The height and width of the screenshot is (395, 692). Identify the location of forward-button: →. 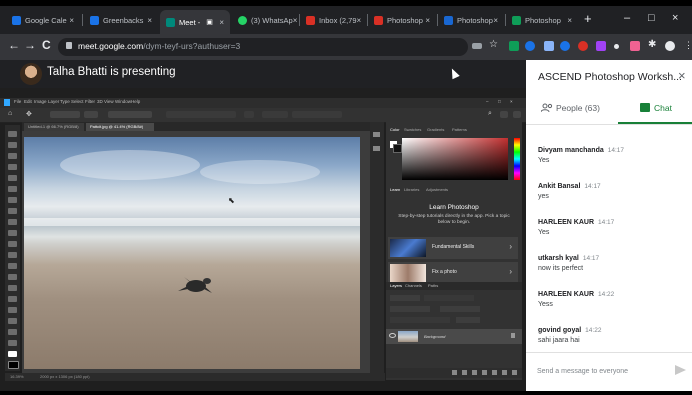
(30, 45).